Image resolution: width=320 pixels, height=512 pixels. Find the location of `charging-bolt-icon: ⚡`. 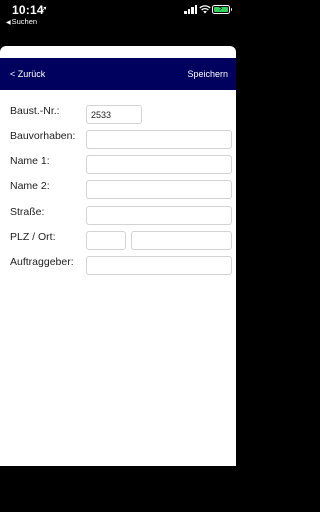

charging-bolt-icon: ⚡ is located at coordinates (221, 8).